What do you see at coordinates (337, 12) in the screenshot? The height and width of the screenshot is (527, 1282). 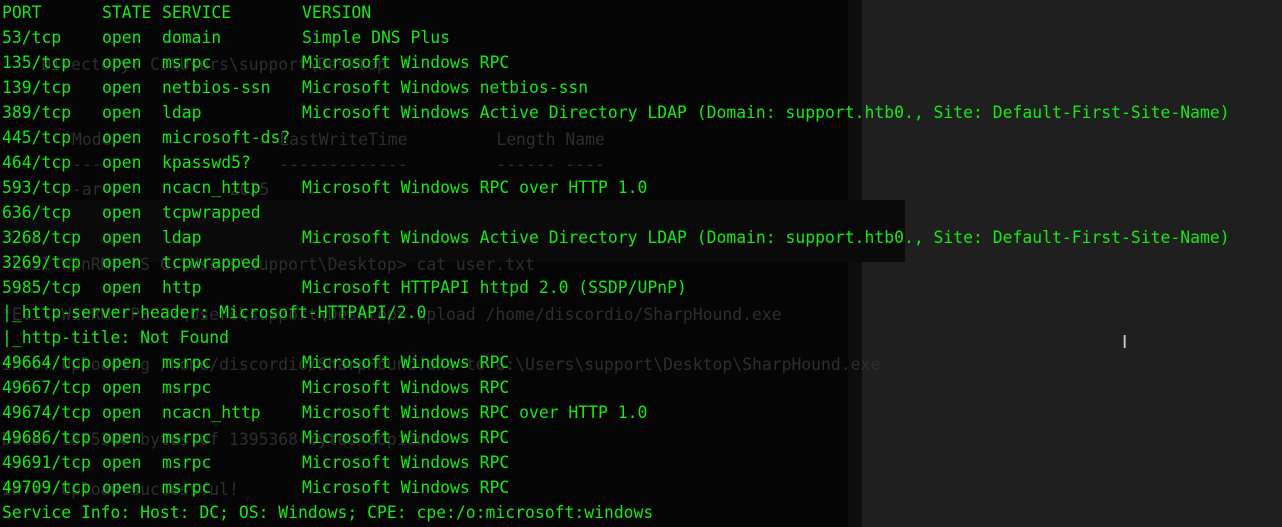 I see `header-version: VERSION` at bounding box center [337, 12].